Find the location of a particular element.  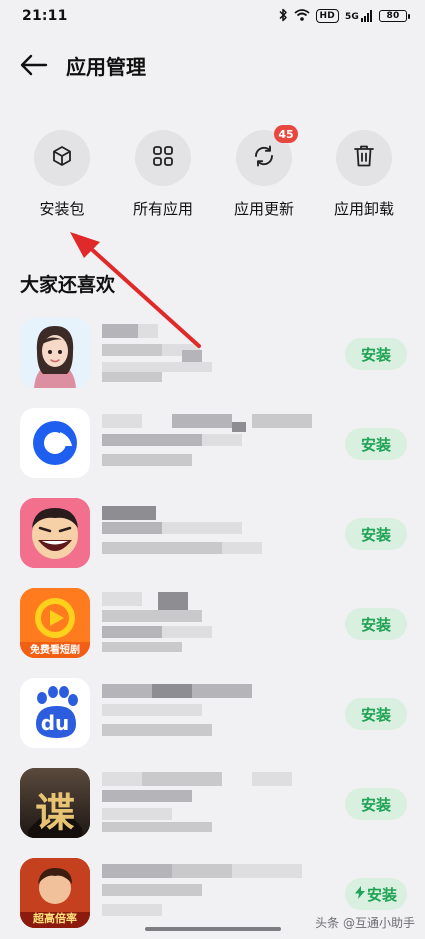

trash-icon is located at coordinates (364, 158).